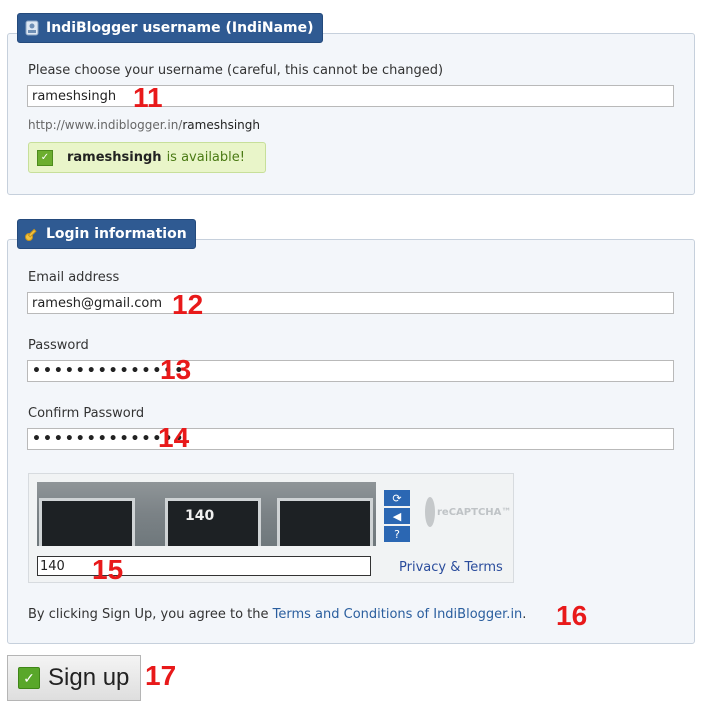 This screenshot has width=705, height=715. I want to click on available-text: is available!, so click(205, 157).